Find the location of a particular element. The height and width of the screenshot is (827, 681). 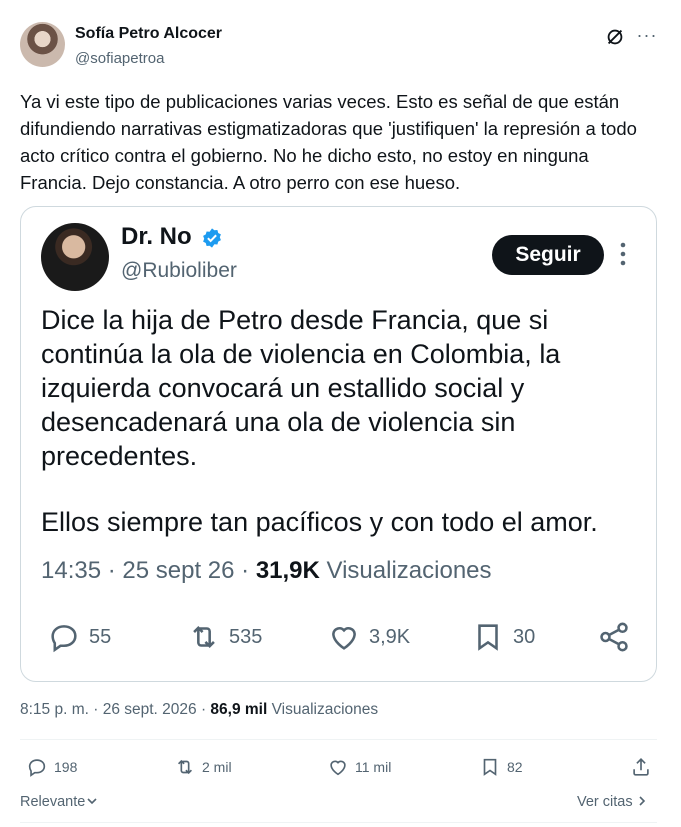

quoted-share-button is located at coordinates (618, 637).